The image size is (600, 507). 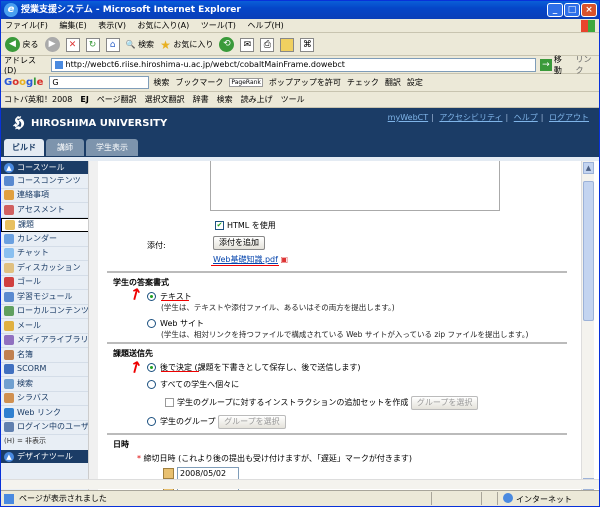 What do you see at coordinates (251, 225) in the screenshot?
I see `html-checkbox-label: HTML を使用` at bounding box center [251, 225].